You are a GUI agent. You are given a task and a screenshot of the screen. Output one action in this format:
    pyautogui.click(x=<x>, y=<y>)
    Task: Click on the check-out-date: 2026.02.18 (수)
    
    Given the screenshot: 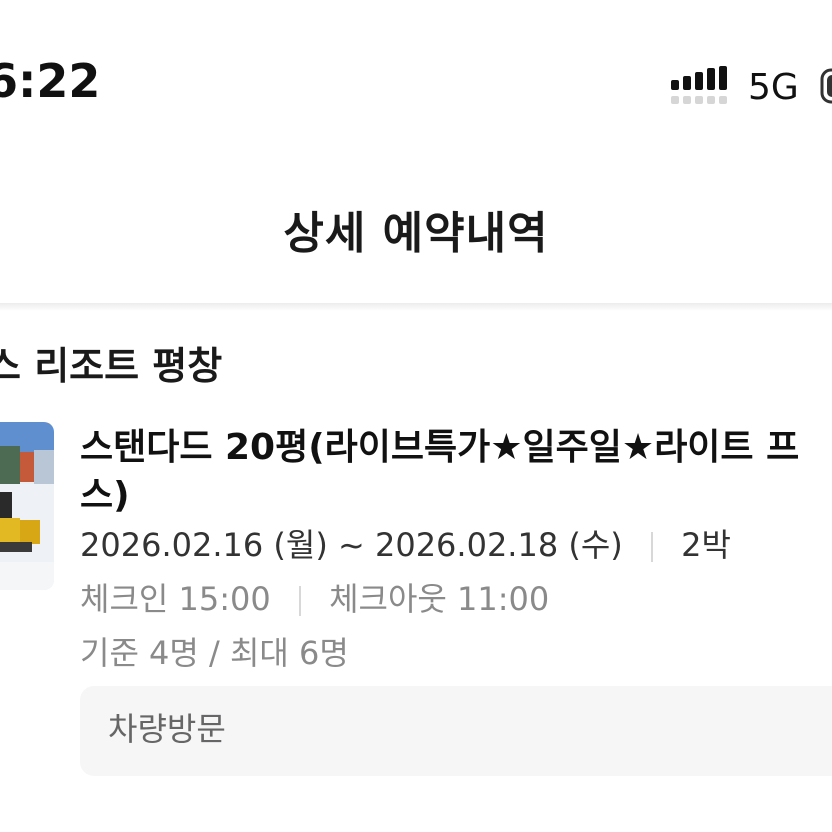 What is the action you would take?
    pyautogui.click(x=498, y=545)
    